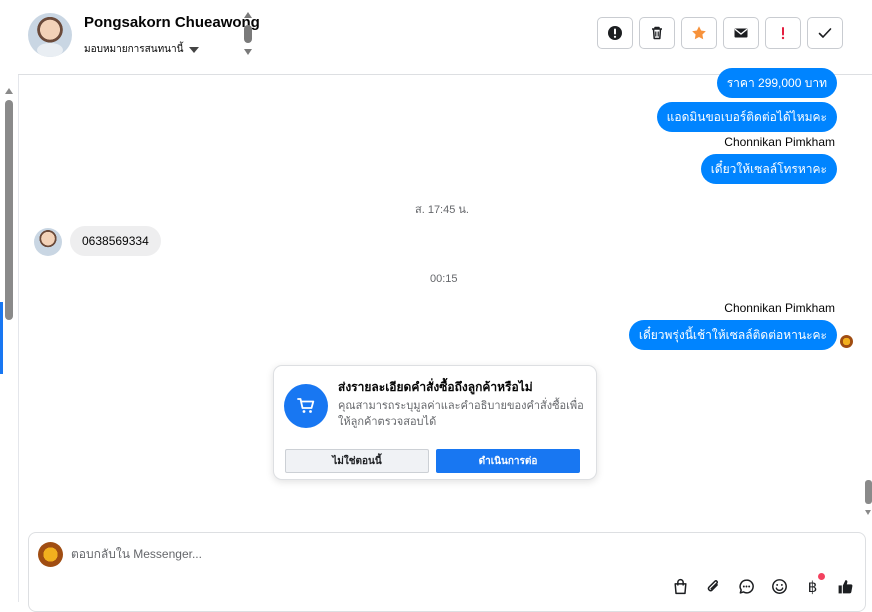 The image size is (872, 612). What do you see at coordinates (194, 49) in the screenshot?
I see `caret-down-icon` at bounding box center [194, 49].